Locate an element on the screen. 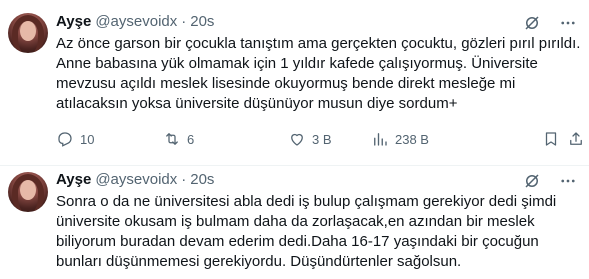 This screenshot has height=279, width=589. bookmark-icon is located at coordinates (551, 139).